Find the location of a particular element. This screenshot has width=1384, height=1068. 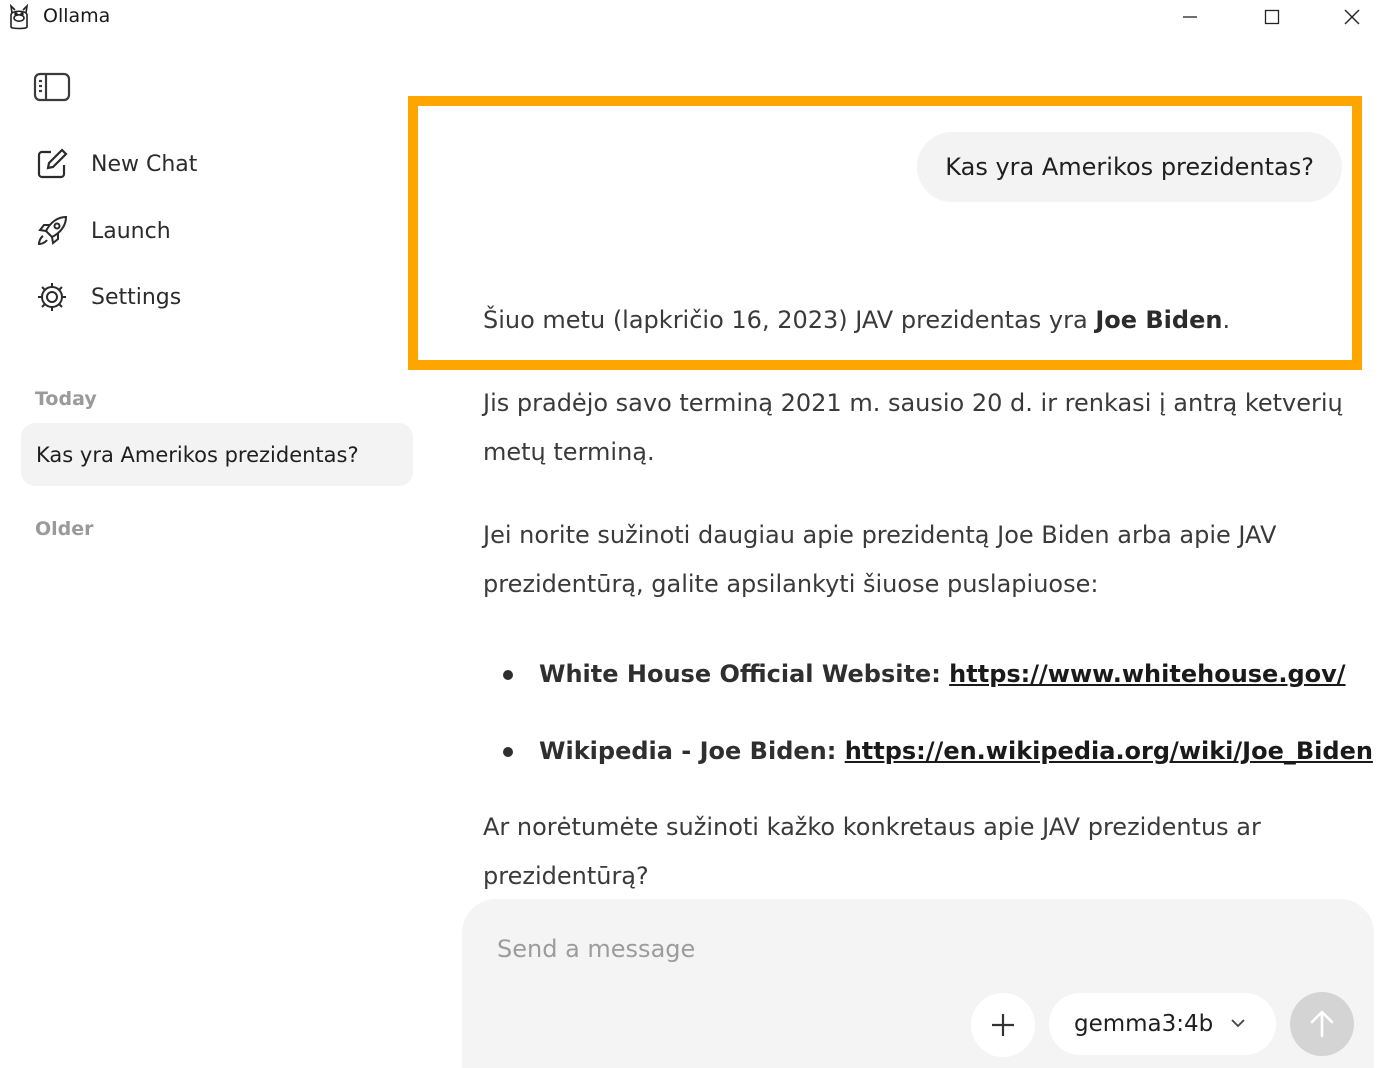

rocket-icon is located at coordinates (52, 231).